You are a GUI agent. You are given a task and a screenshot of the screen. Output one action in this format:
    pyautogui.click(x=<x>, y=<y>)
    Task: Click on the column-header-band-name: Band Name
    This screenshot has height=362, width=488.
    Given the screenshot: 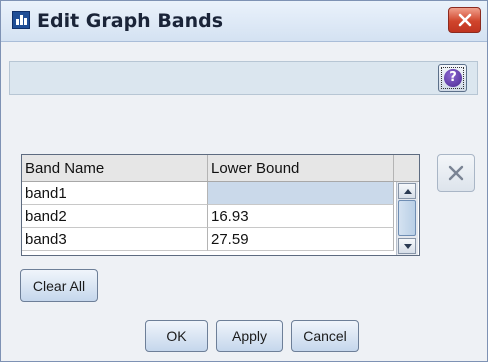 What is the action you would take?
    pyautogui.click(x=115, y=168)
    